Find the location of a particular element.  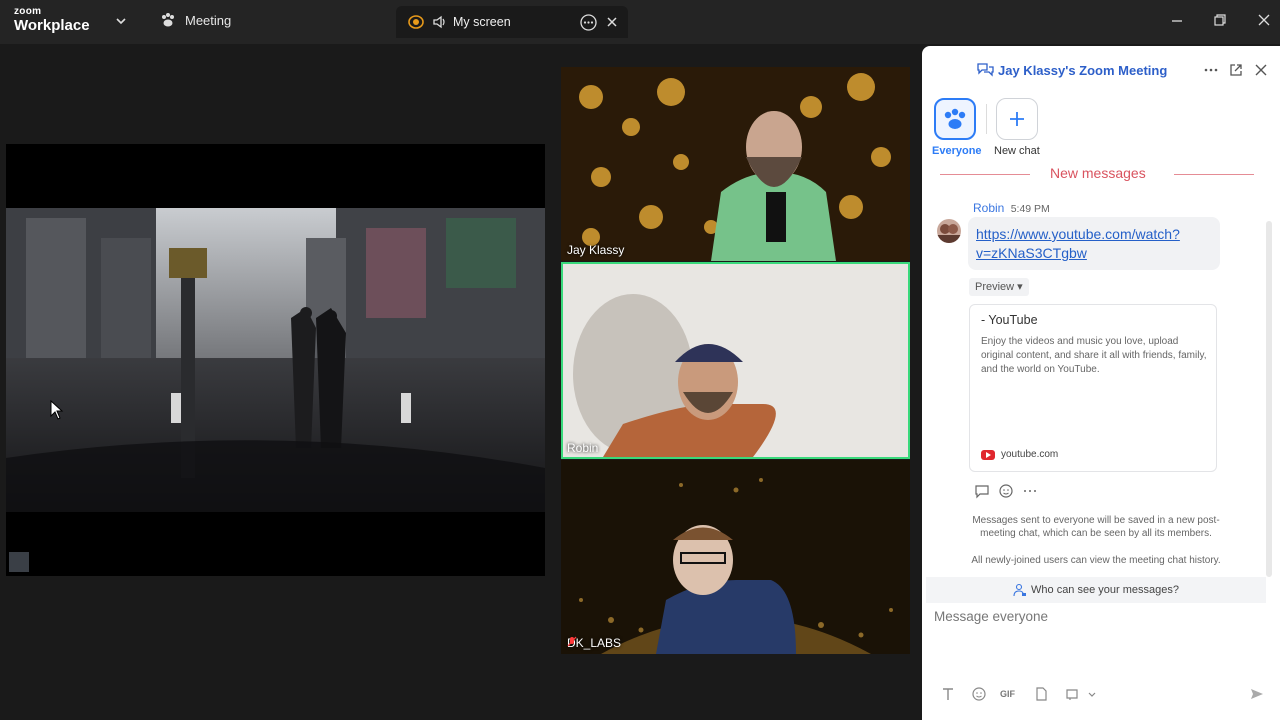

reply-icon is located at coordinates (982, 491).